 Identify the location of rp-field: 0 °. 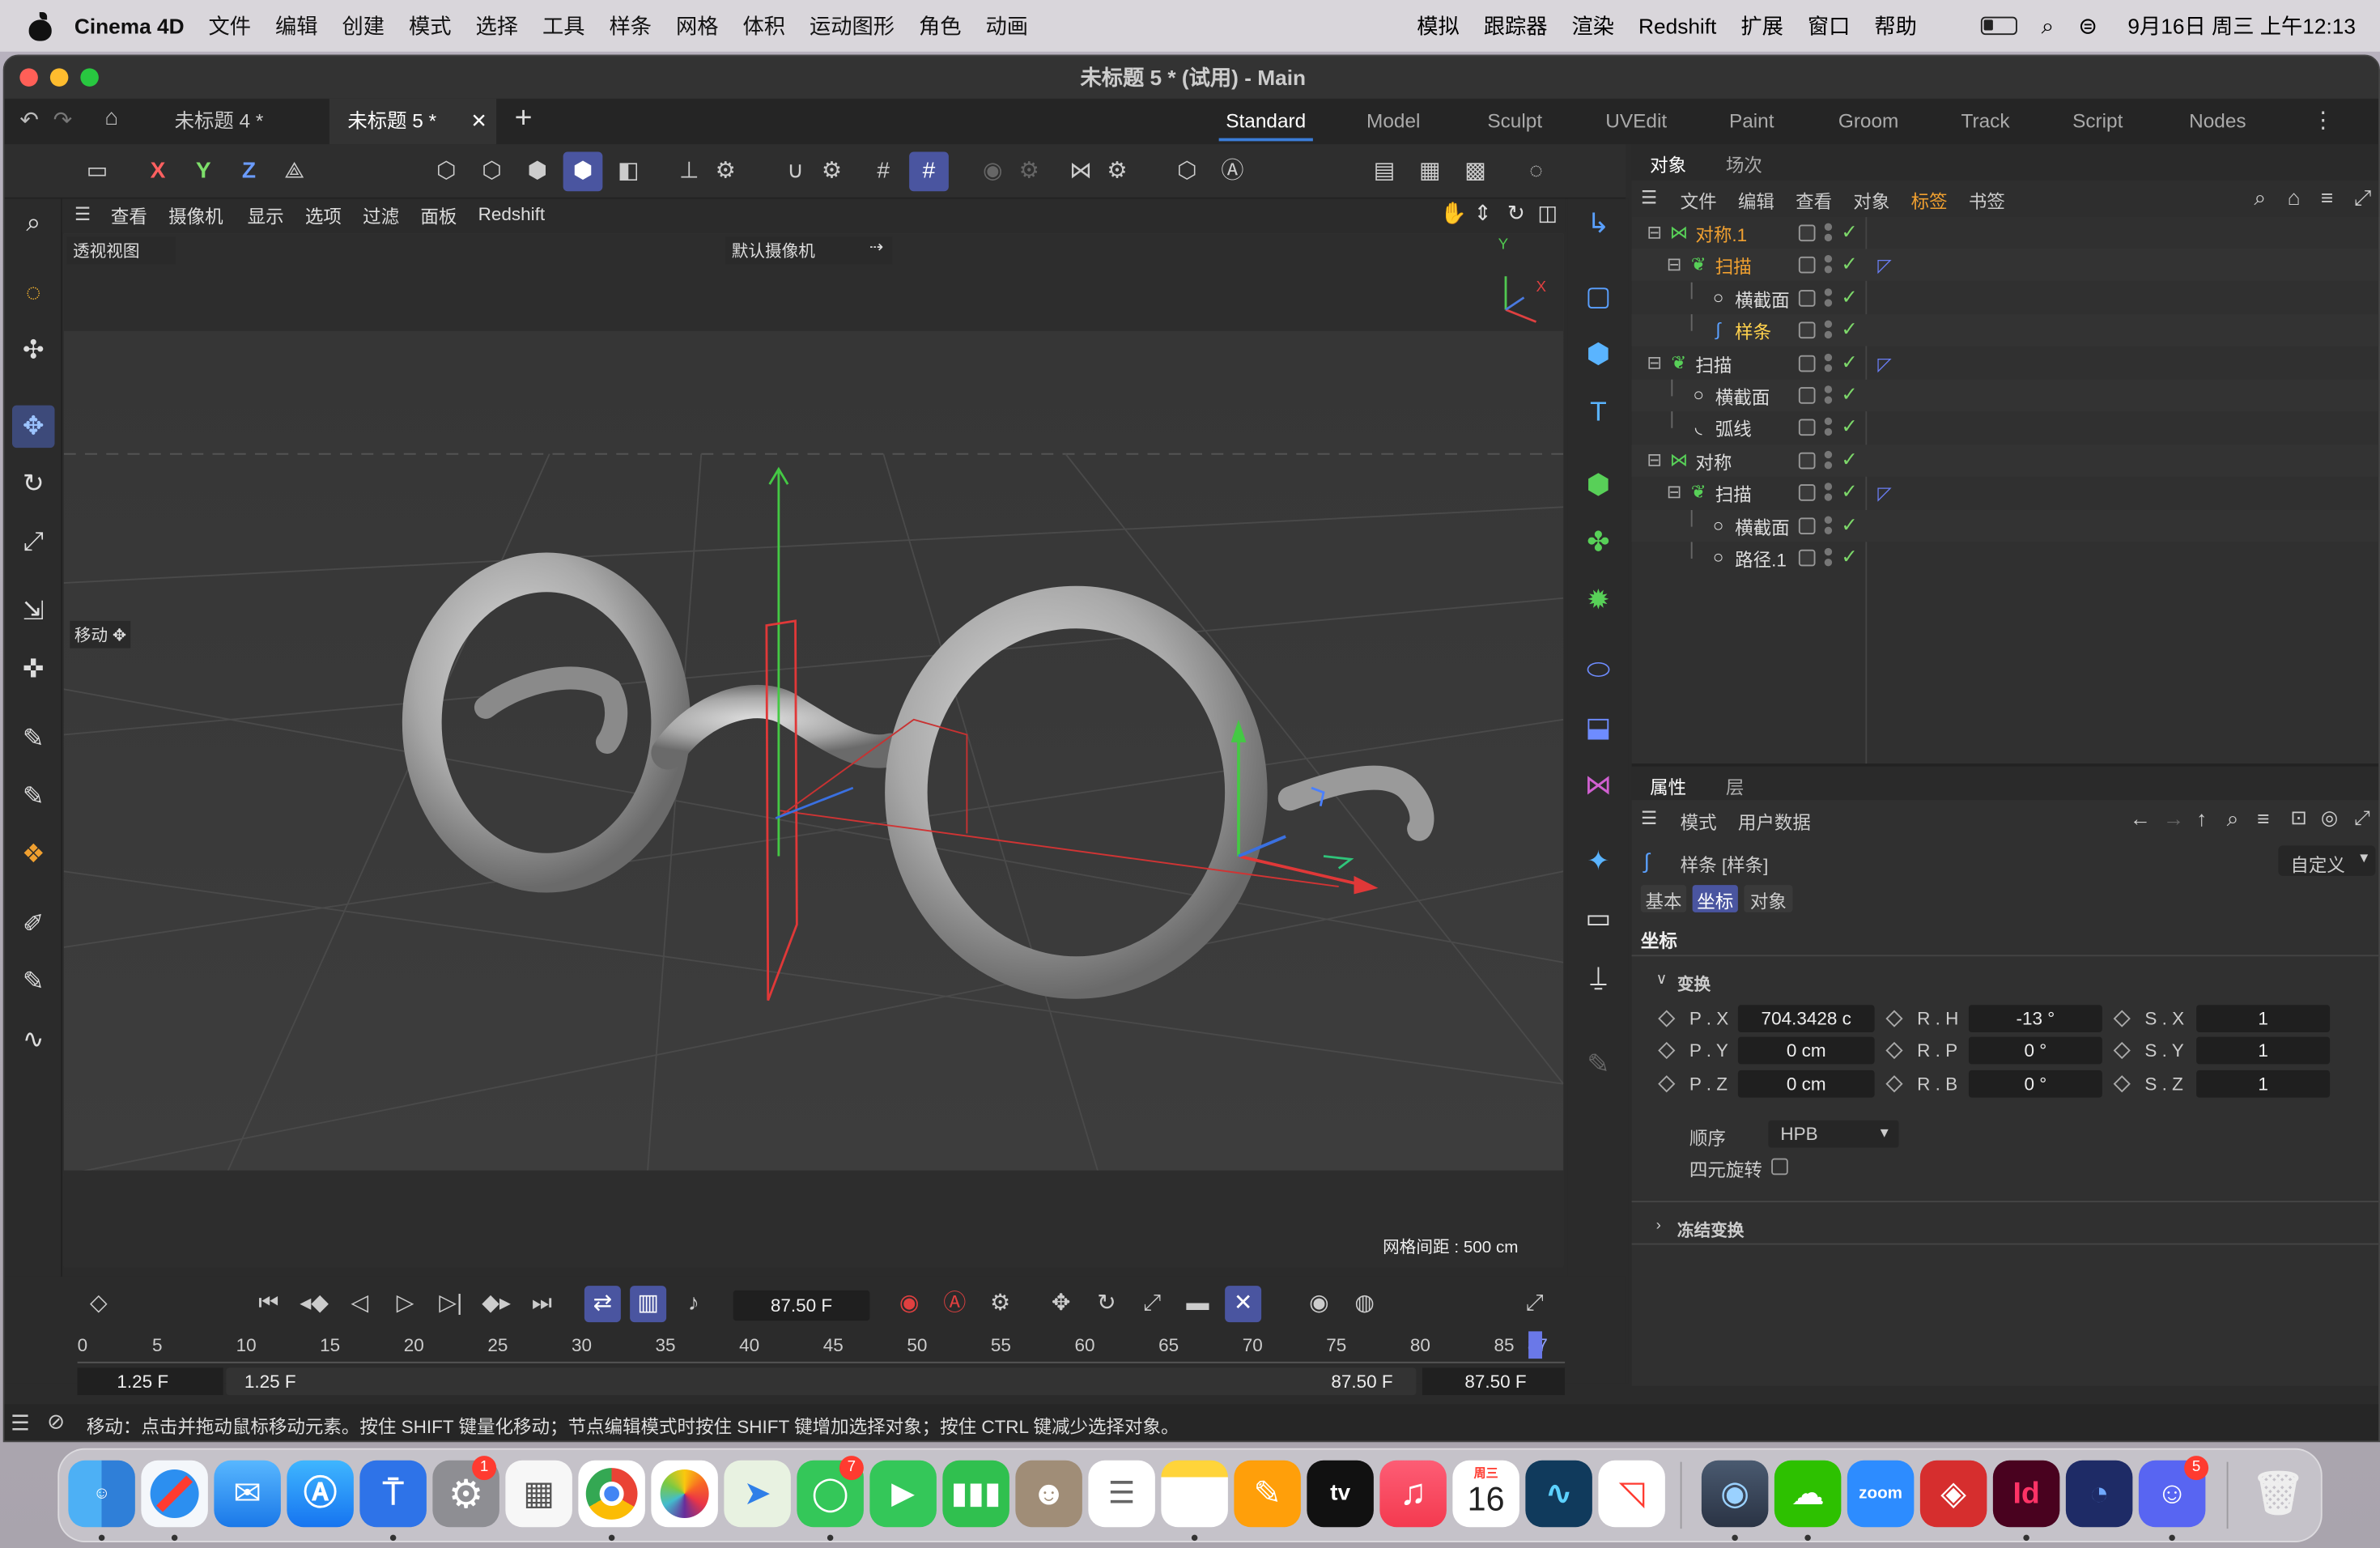
(2035, 1051).